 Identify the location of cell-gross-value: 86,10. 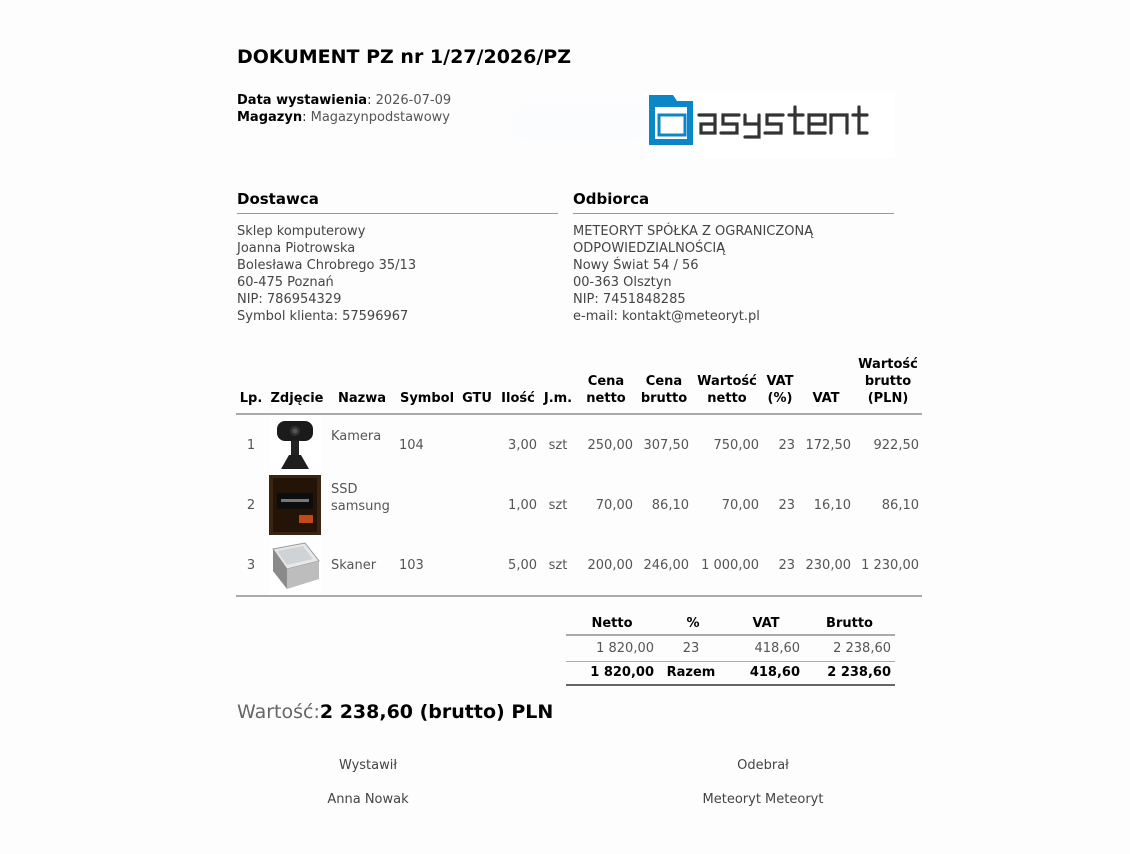
(900, 505).